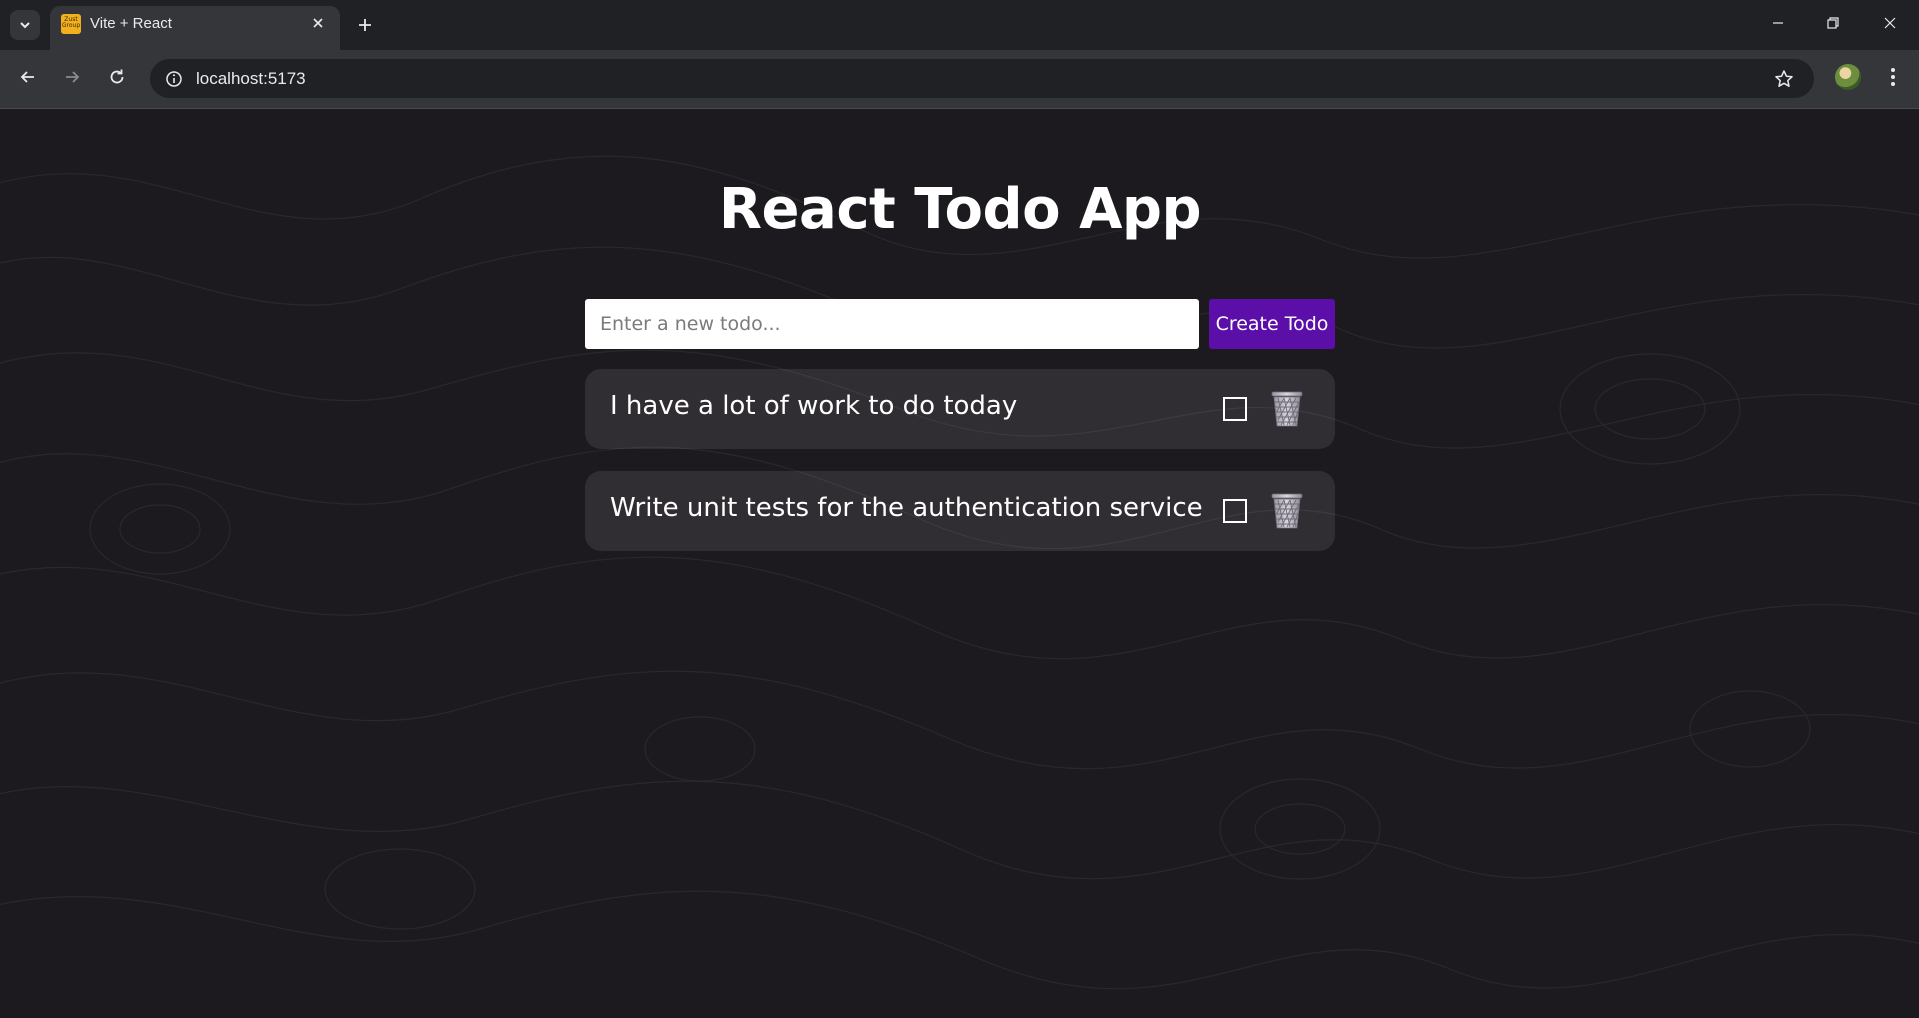 The width and height of the screenshot is (1919, 1018). I want to click on todo-form: Create Todo, so click(960, 324).